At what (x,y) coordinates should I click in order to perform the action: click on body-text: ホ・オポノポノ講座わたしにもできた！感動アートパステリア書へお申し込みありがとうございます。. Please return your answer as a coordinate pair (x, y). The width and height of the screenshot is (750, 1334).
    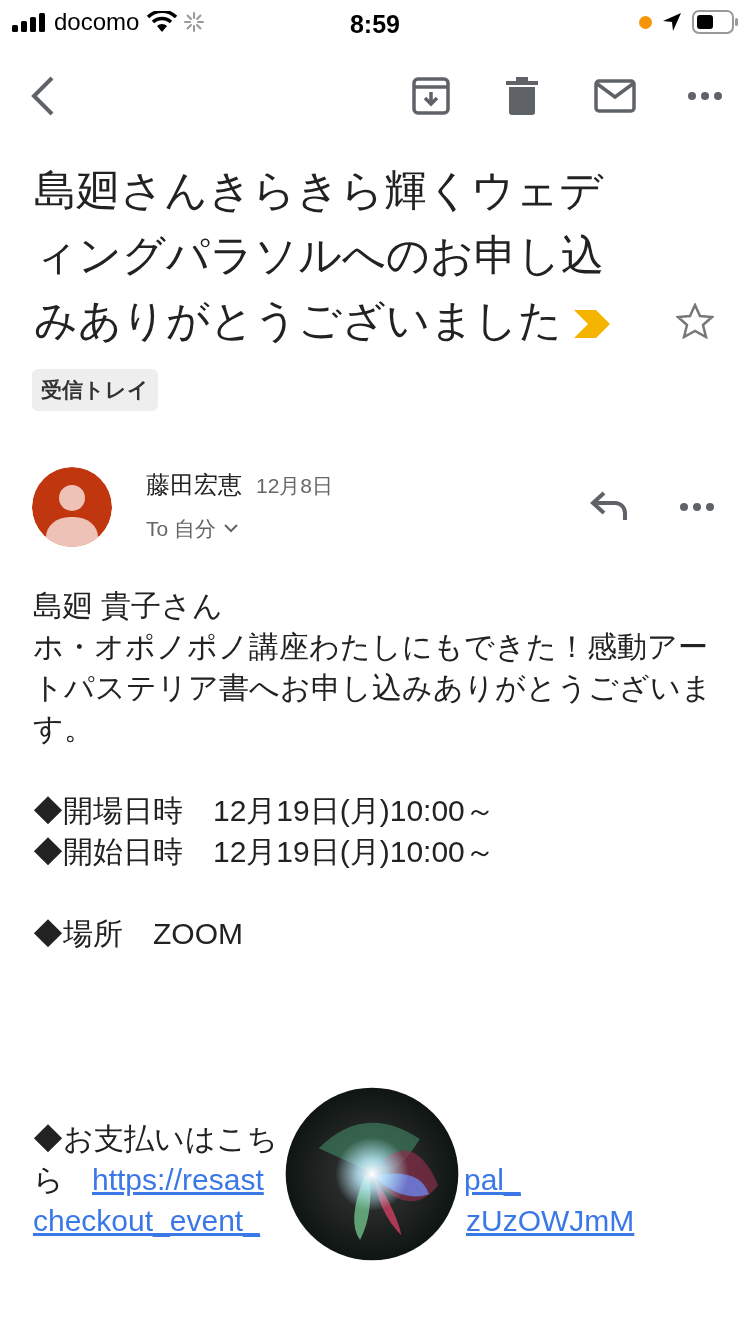
    Looking at the image, I should click on (373, 687).